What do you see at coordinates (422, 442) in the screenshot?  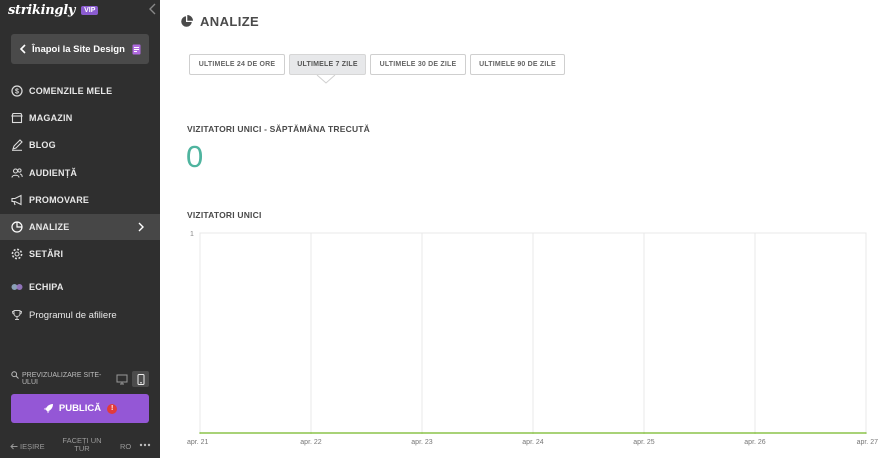 I see `x-tick-label: apr. 23` at bounding box center [422, 442].